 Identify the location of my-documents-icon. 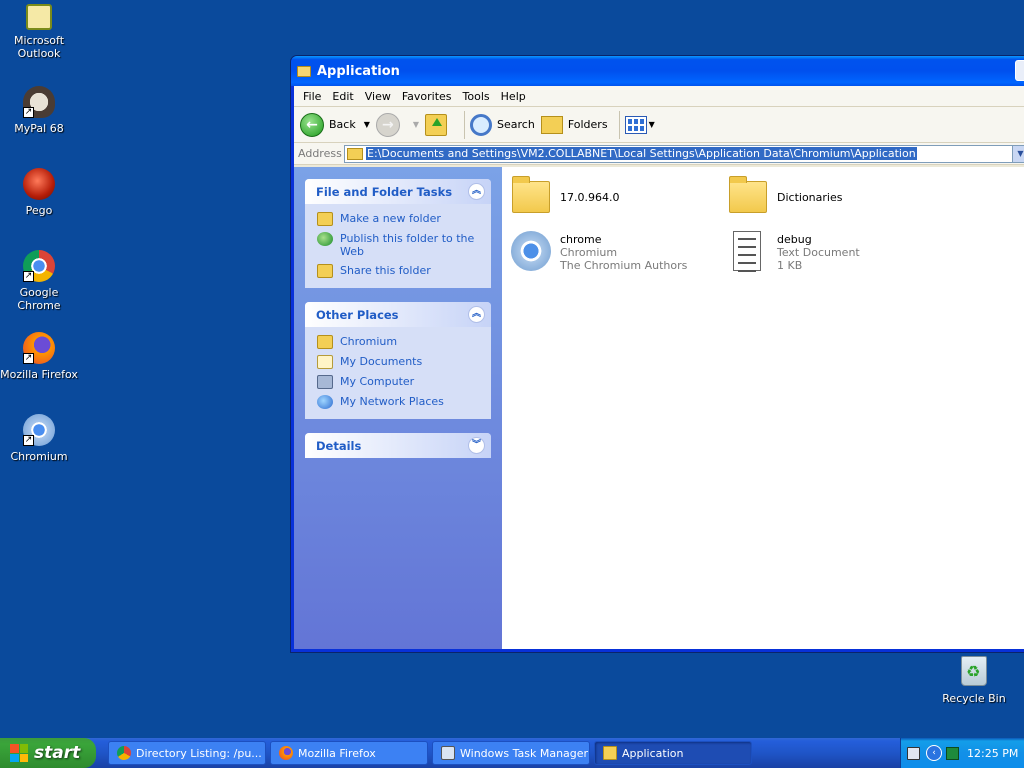
(325, 362).